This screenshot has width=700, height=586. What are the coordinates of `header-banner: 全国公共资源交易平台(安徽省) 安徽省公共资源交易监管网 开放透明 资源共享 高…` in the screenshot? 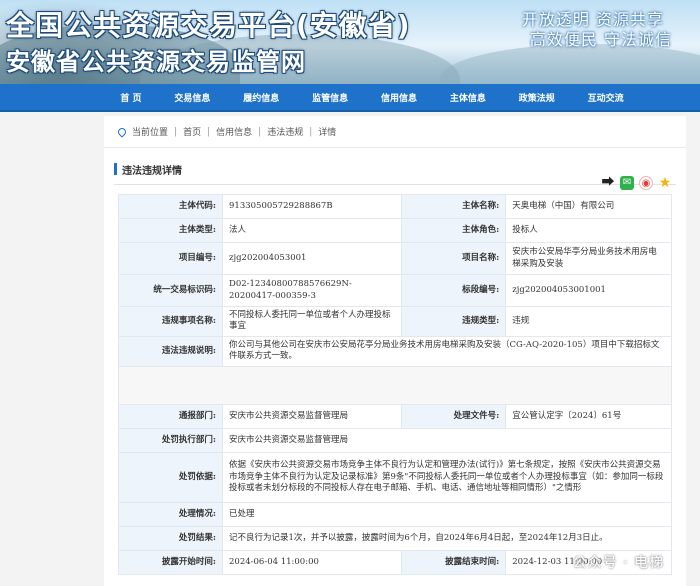 It's located at (350, 42).